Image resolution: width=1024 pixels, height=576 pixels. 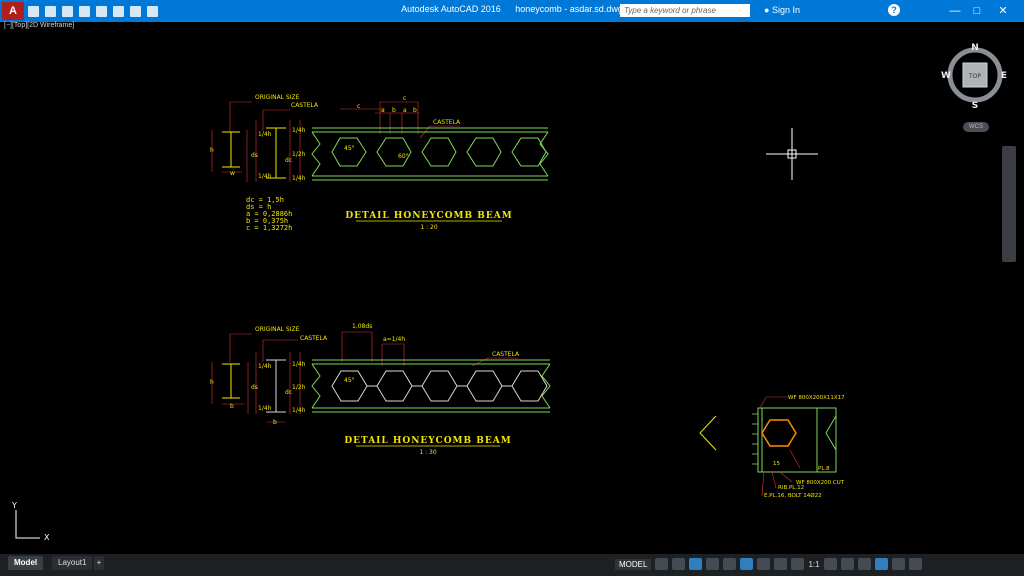 What do you see at coordinates (713, 564) in the screenshot?
I see `polar-icon` at bounding box center [713, 564].